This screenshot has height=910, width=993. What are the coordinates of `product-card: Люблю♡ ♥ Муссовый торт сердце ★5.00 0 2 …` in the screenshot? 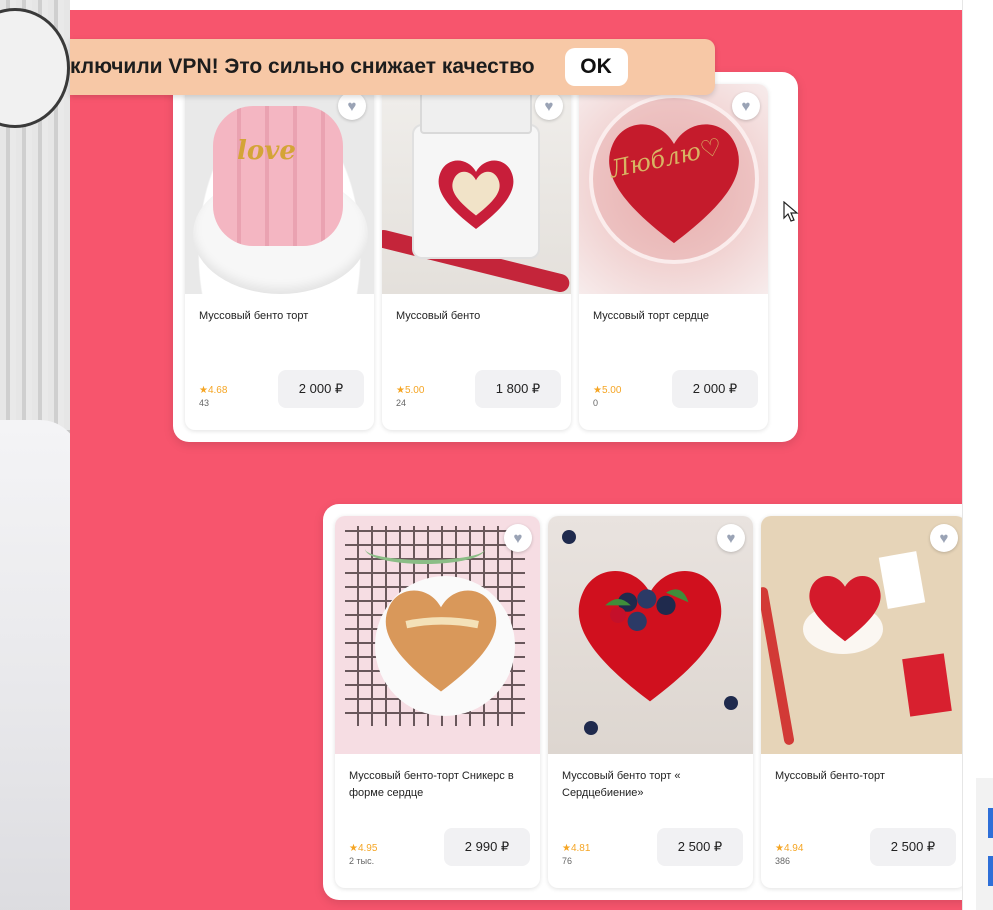 It's located at (673, 257).